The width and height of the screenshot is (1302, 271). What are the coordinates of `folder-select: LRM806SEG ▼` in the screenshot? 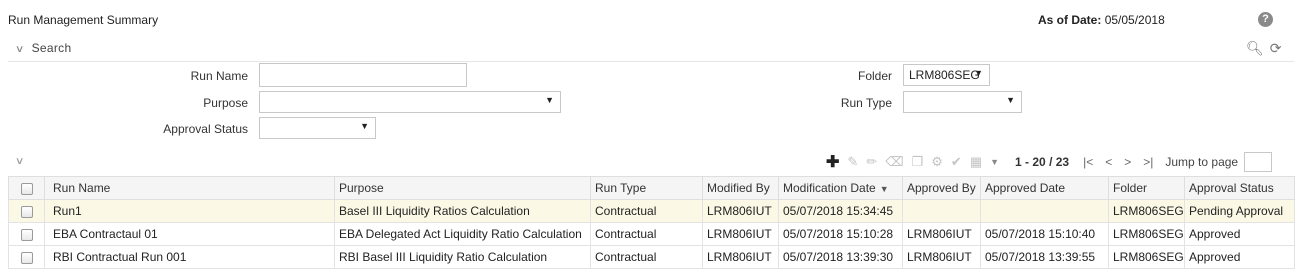 It's located at (946, 75).